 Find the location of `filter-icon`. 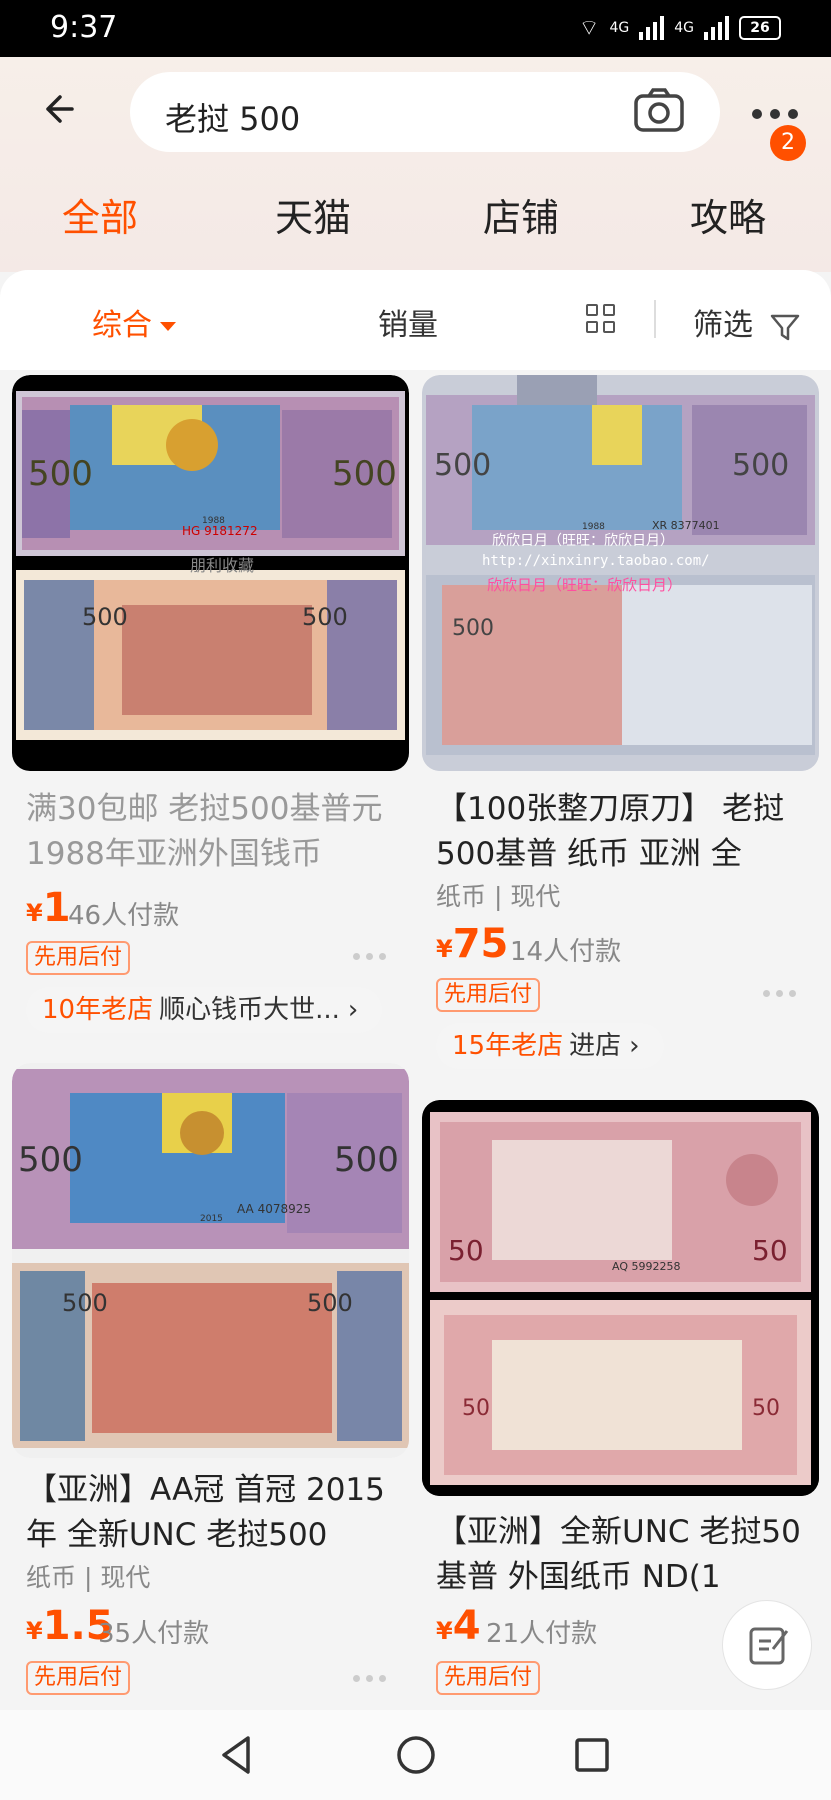

filter-icon is located at coordinates (784, 327).